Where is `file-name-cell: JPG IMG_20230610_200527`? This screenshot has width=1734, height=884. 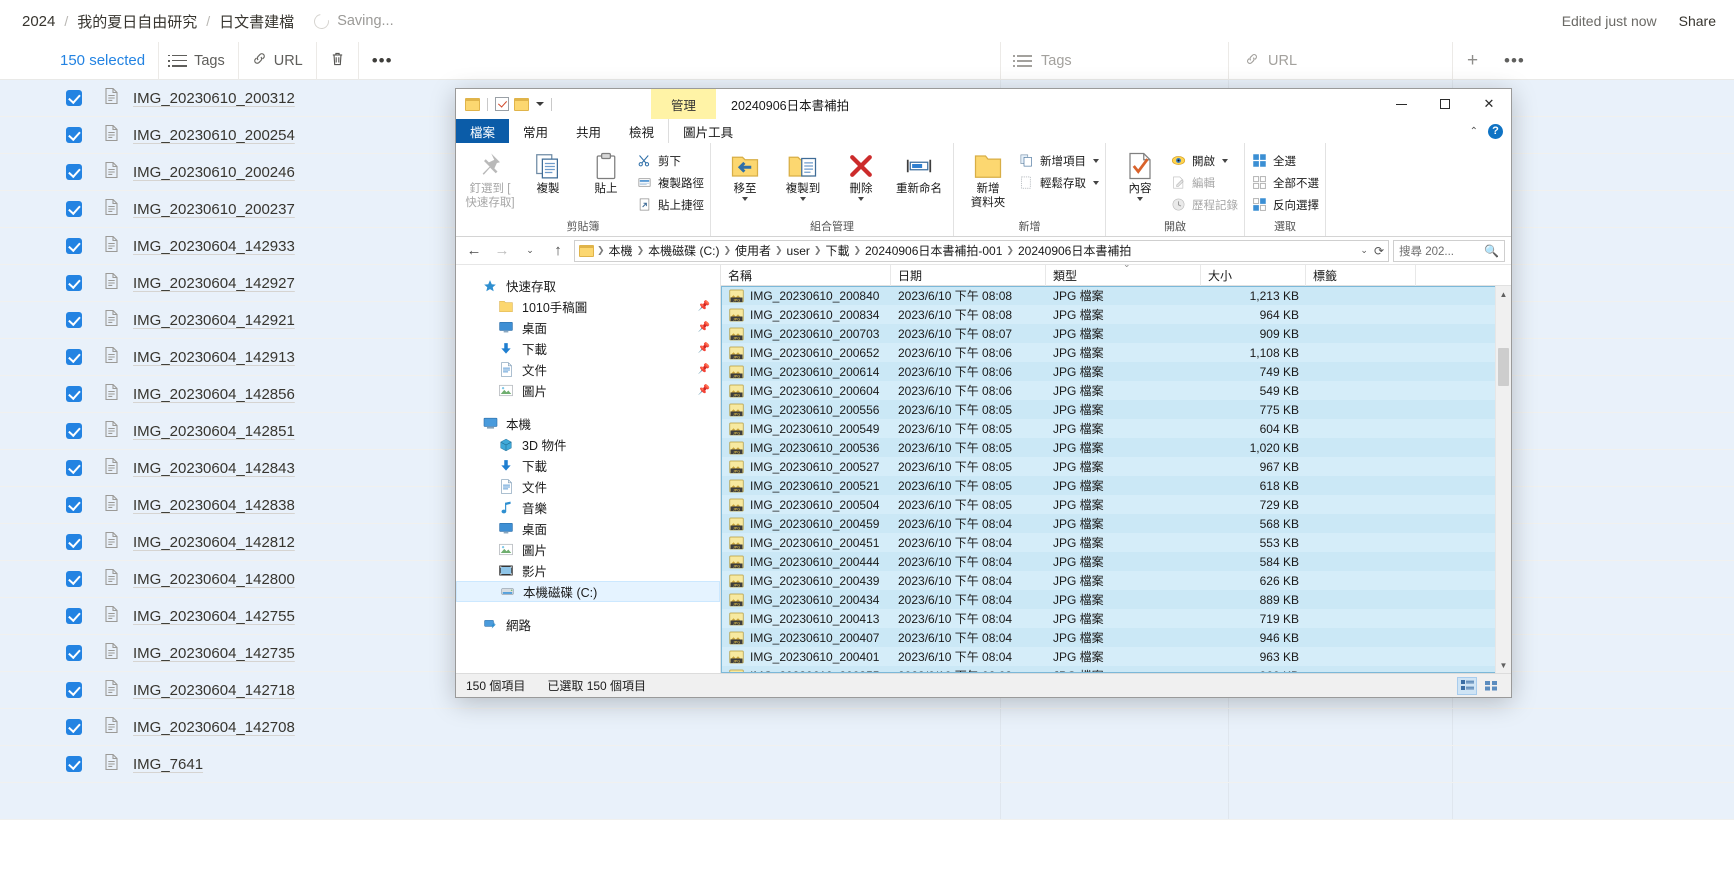
file-name-cell: JPG IMG_20230610_200527 is located at coordinates (806, 467).